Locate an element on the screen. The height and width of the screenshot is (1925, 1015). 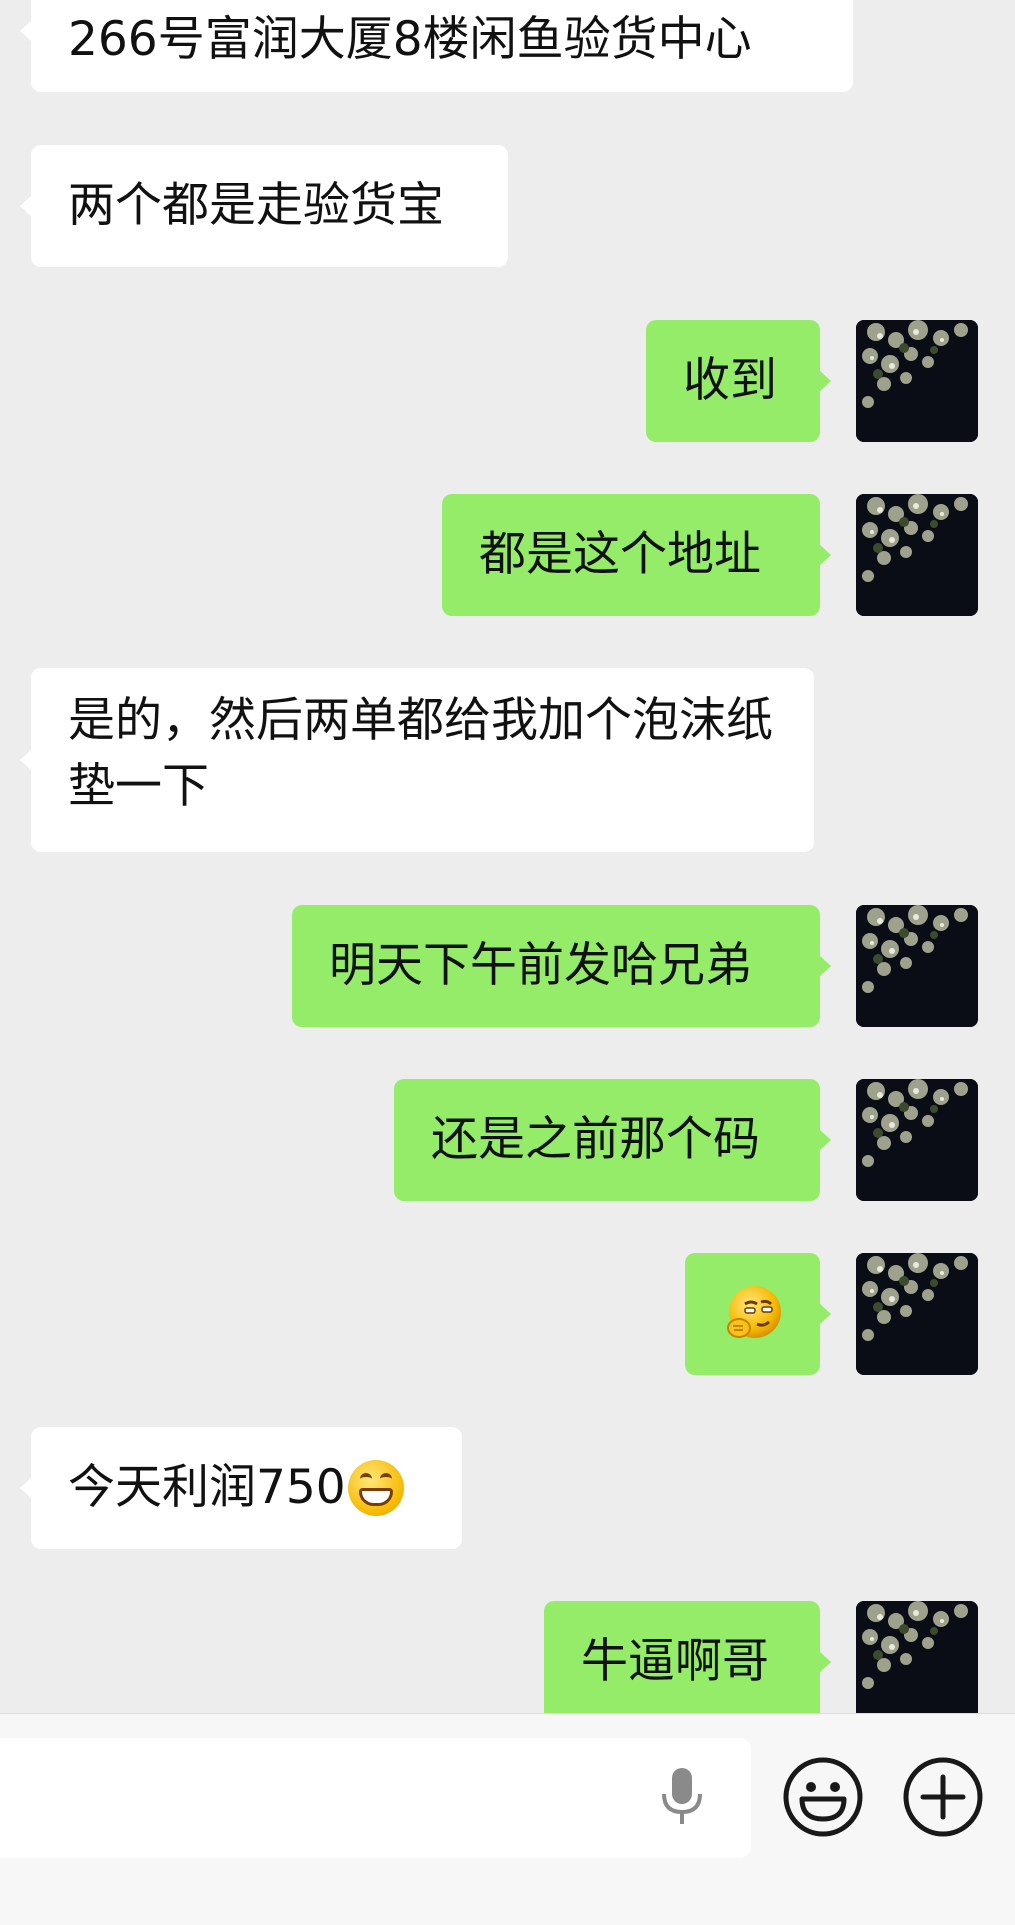
message-bubble-outgoing: 都是这个地址 is located at coordinates (636, 555).